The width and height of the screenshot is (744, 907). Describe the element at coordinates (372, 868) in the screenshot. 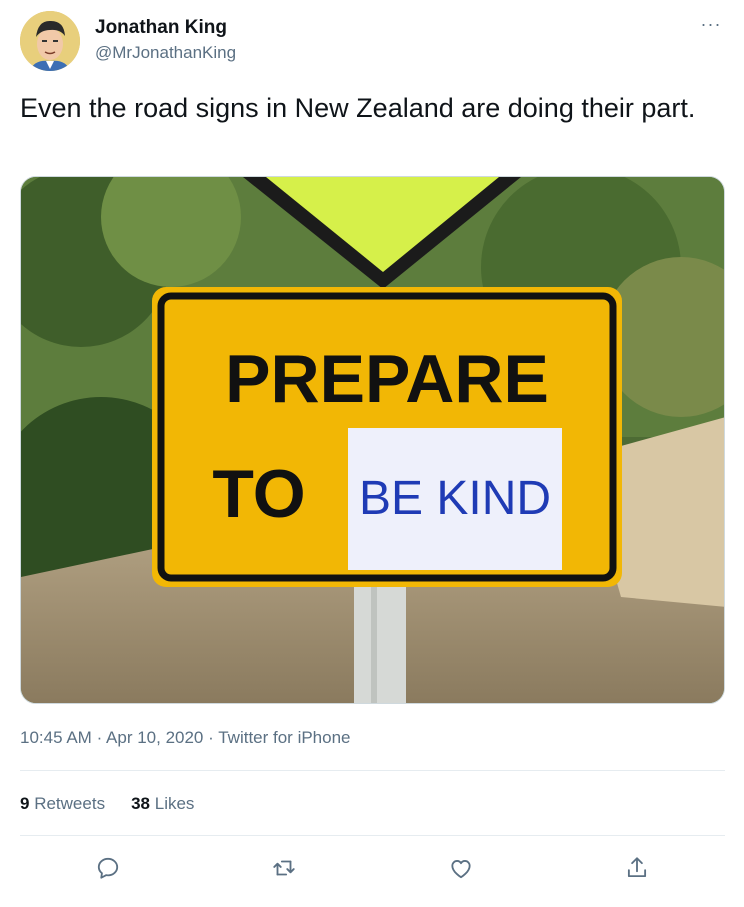

I see `tweet-actions` at that location.